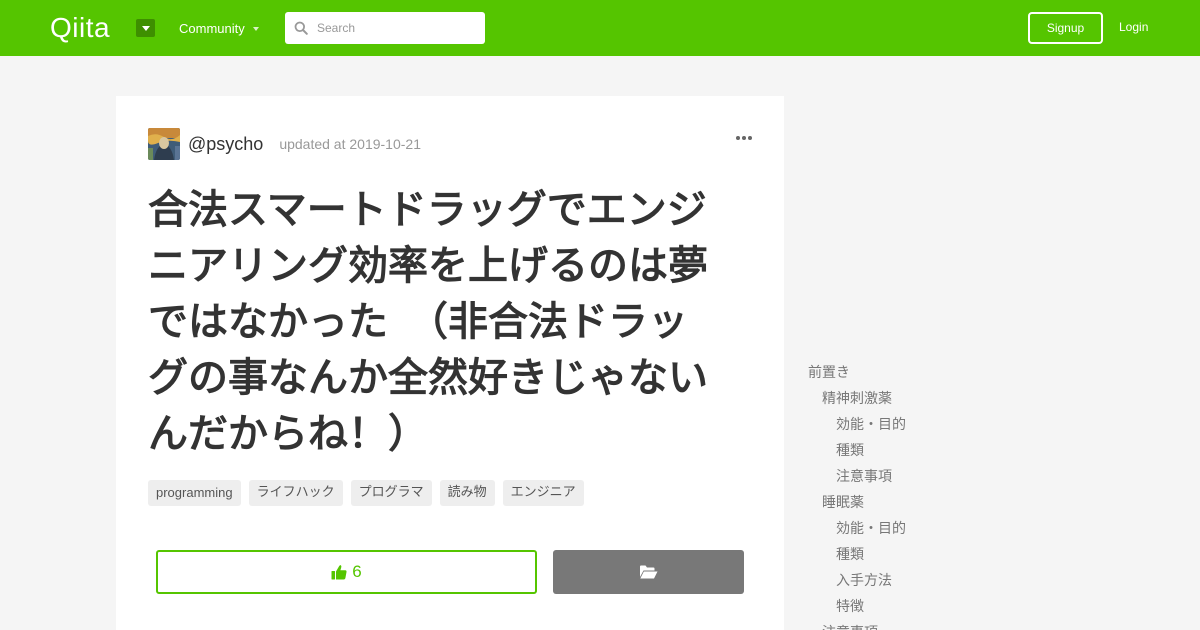  I want to click on folder-open-icon, so click(649, 572).